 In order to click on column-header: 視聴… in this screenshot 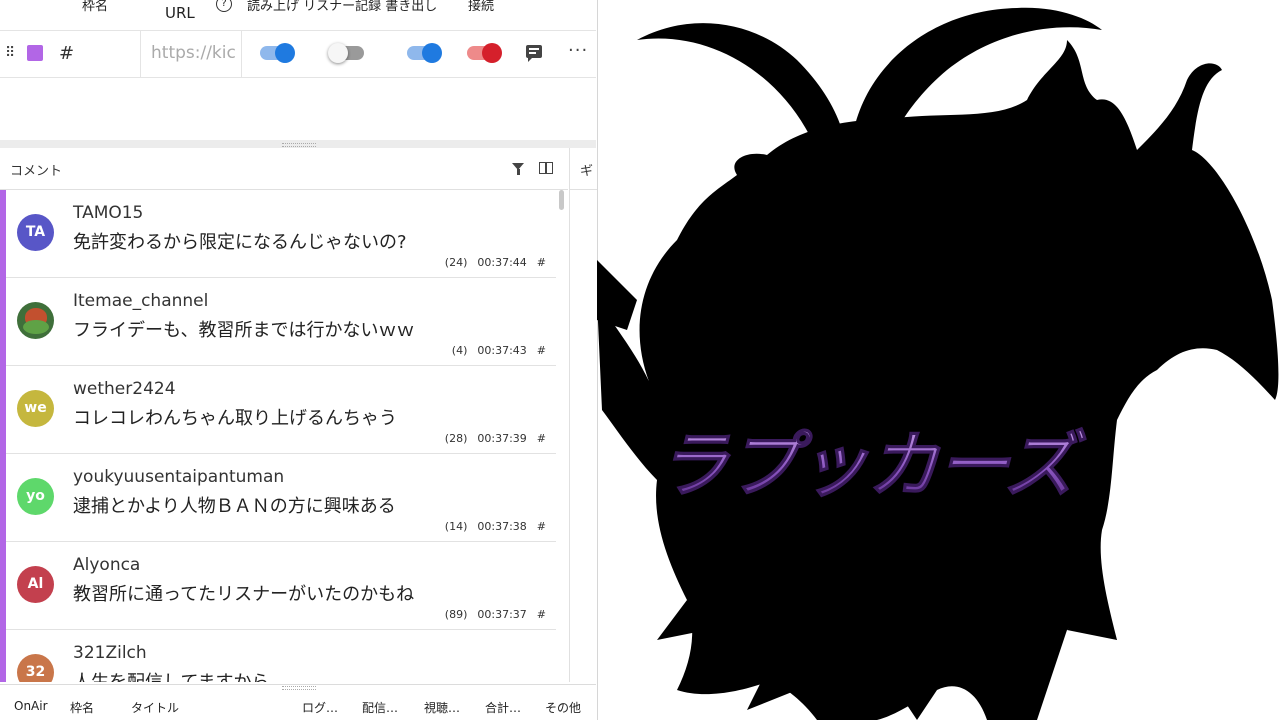, I will do `click(442, 707)`.